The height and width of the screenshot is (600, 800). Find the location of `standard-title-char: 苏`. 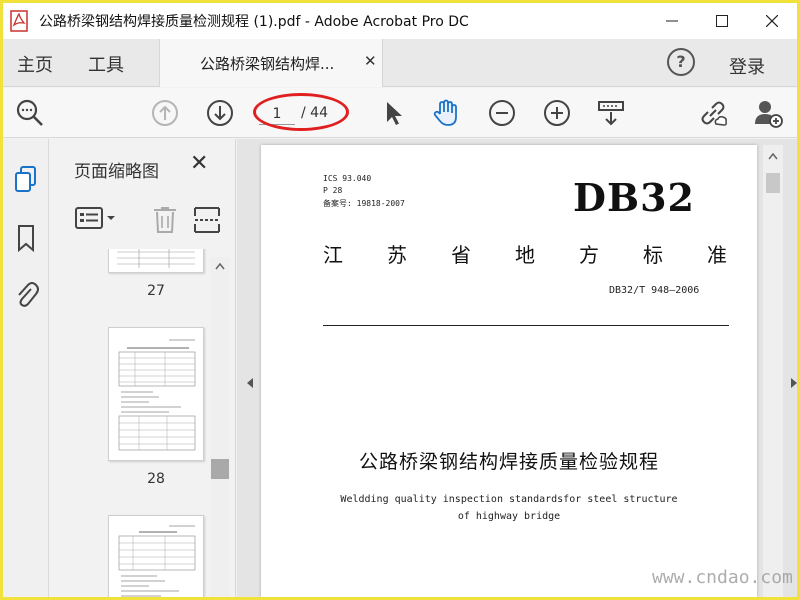

standard-title-char: 苏 is located at coordinates (397, 255).